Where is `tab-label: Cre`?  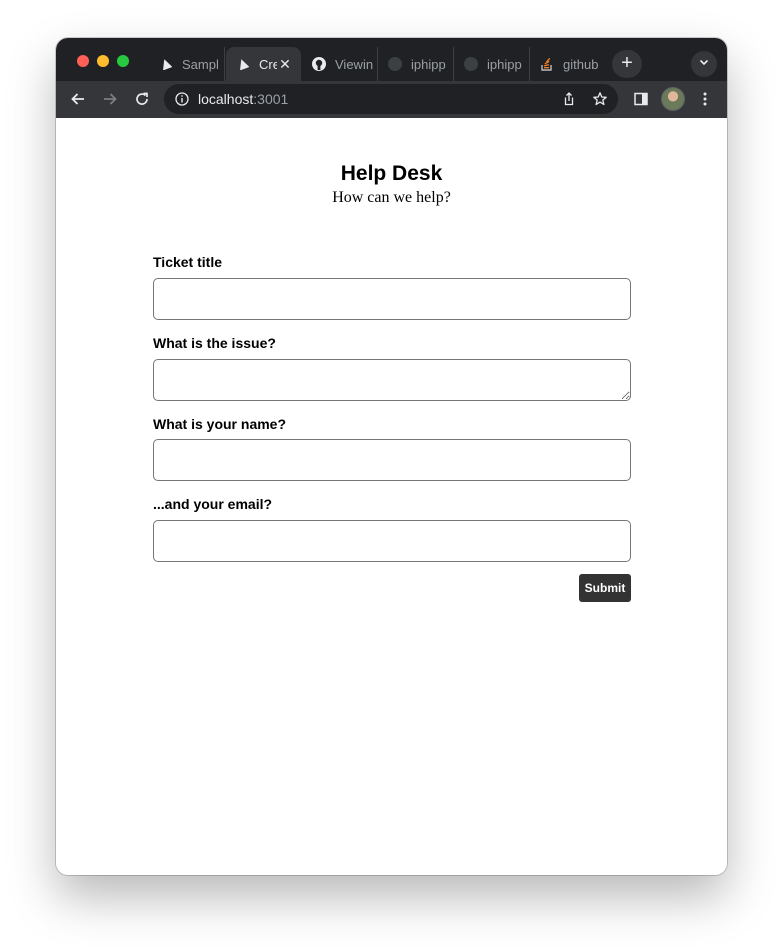
tab-label: Cre is located at coordinates (268, 64).